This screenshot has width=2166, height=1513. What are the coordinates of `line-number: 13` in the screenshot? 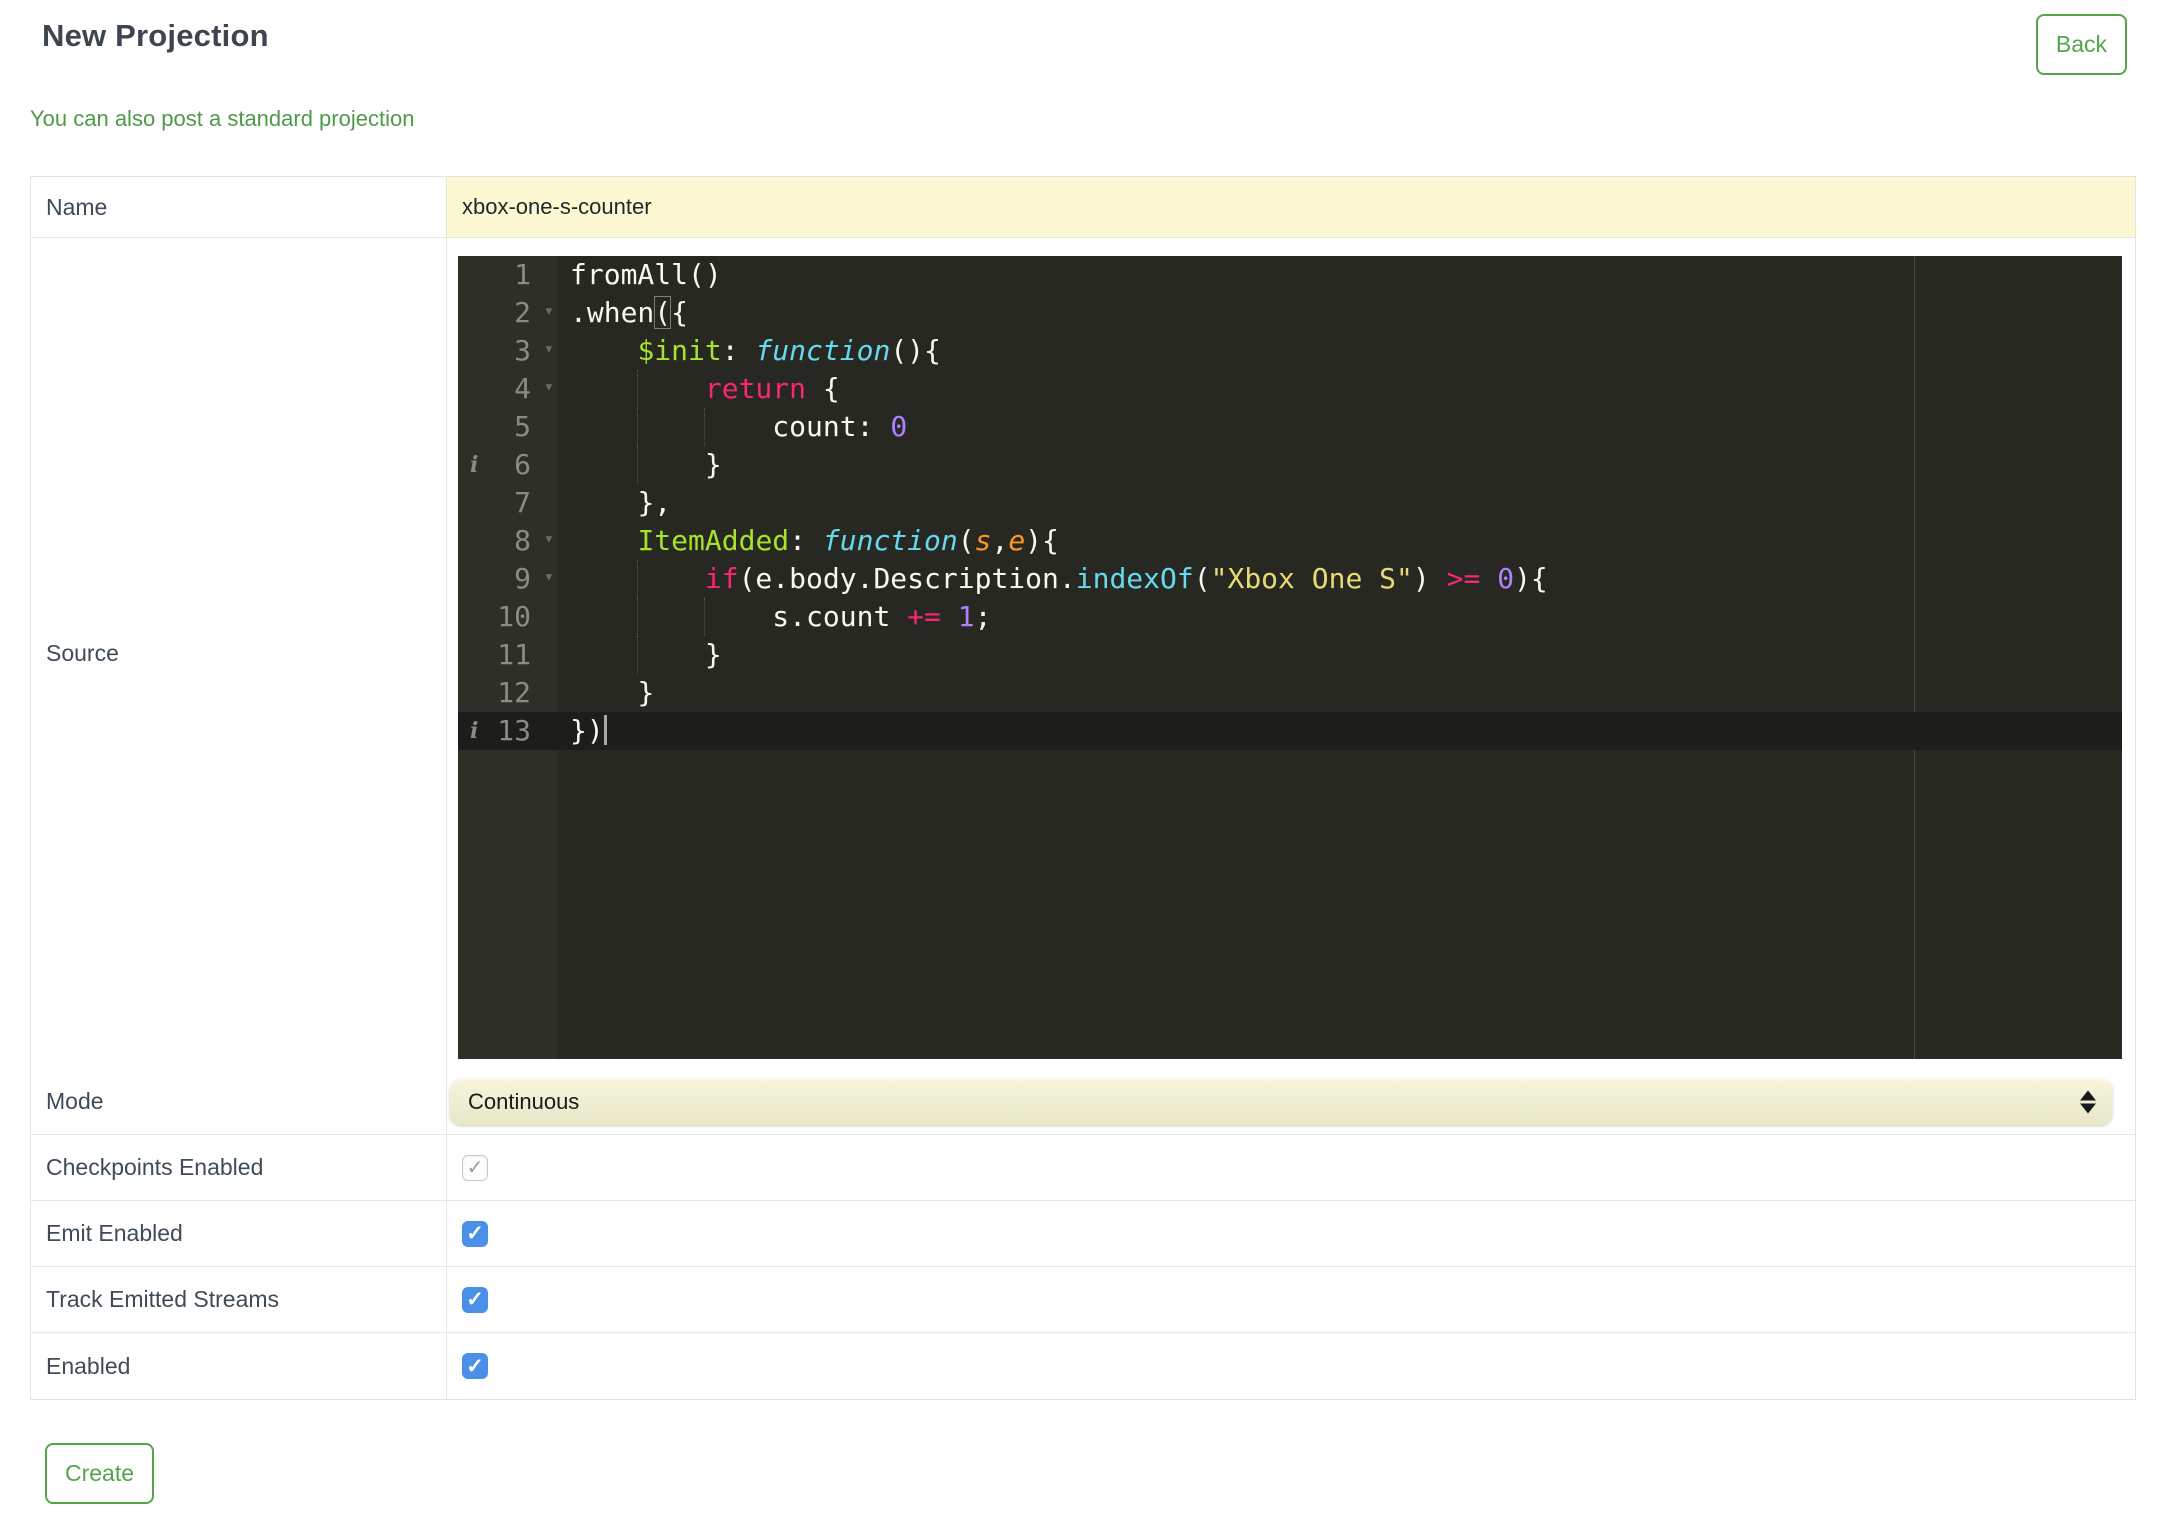 It's located at (514, 730).